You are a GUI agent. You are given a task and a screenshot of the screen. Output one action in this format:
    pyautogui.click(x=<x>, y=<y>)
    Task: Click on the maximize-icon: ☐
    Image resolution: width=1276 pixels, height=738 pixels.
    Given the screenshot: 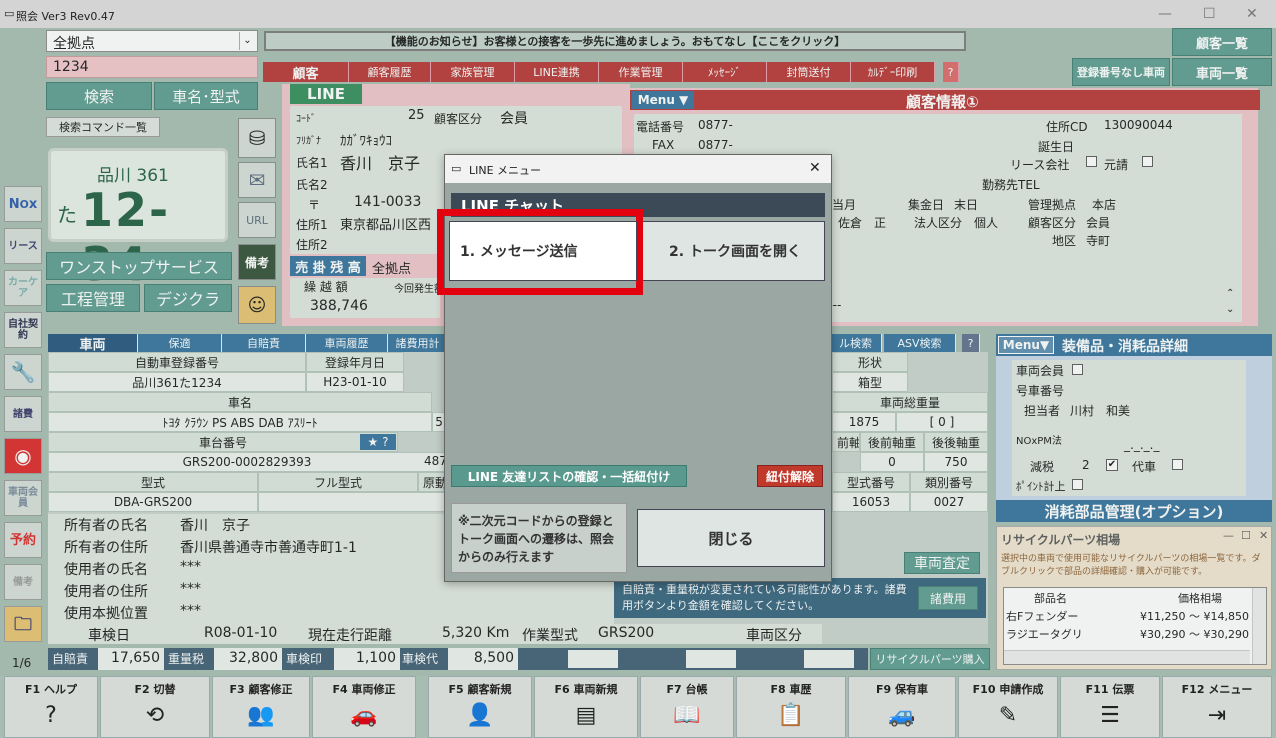 What is the action you would take?
    pyautogui.click(x=1209, y=14)
    